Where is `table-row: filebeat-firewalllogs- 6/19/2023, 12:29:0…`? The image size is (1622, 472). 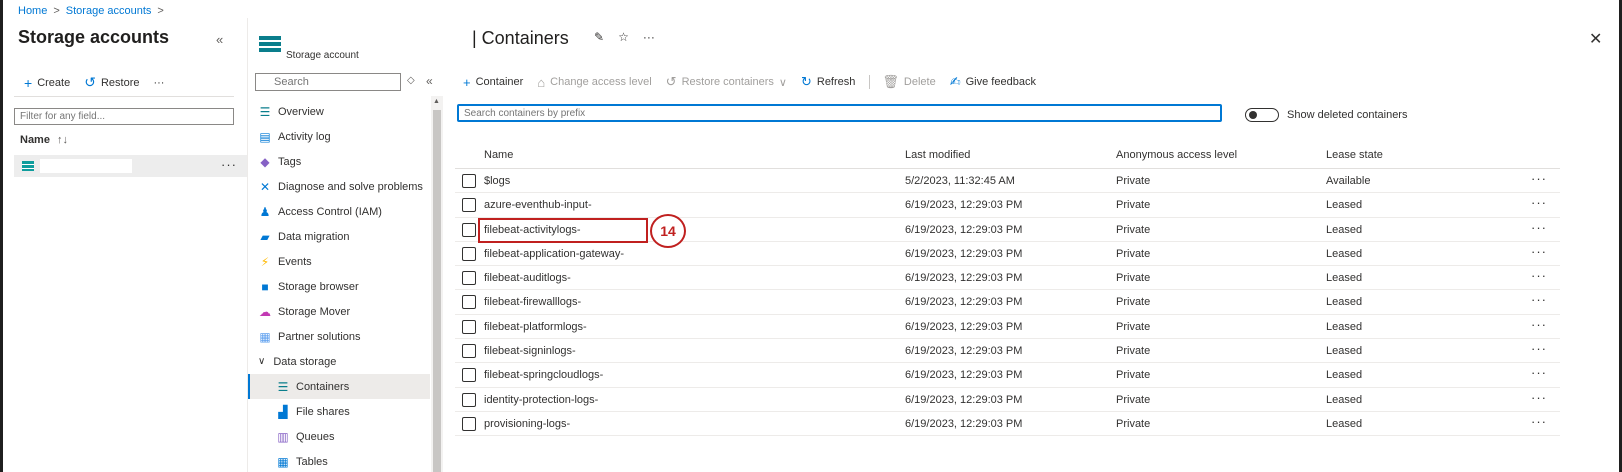
table-row: filebeat-firewalllogs- 6/19/2023, 12:29:0… is located at coordinates (1007, 302).